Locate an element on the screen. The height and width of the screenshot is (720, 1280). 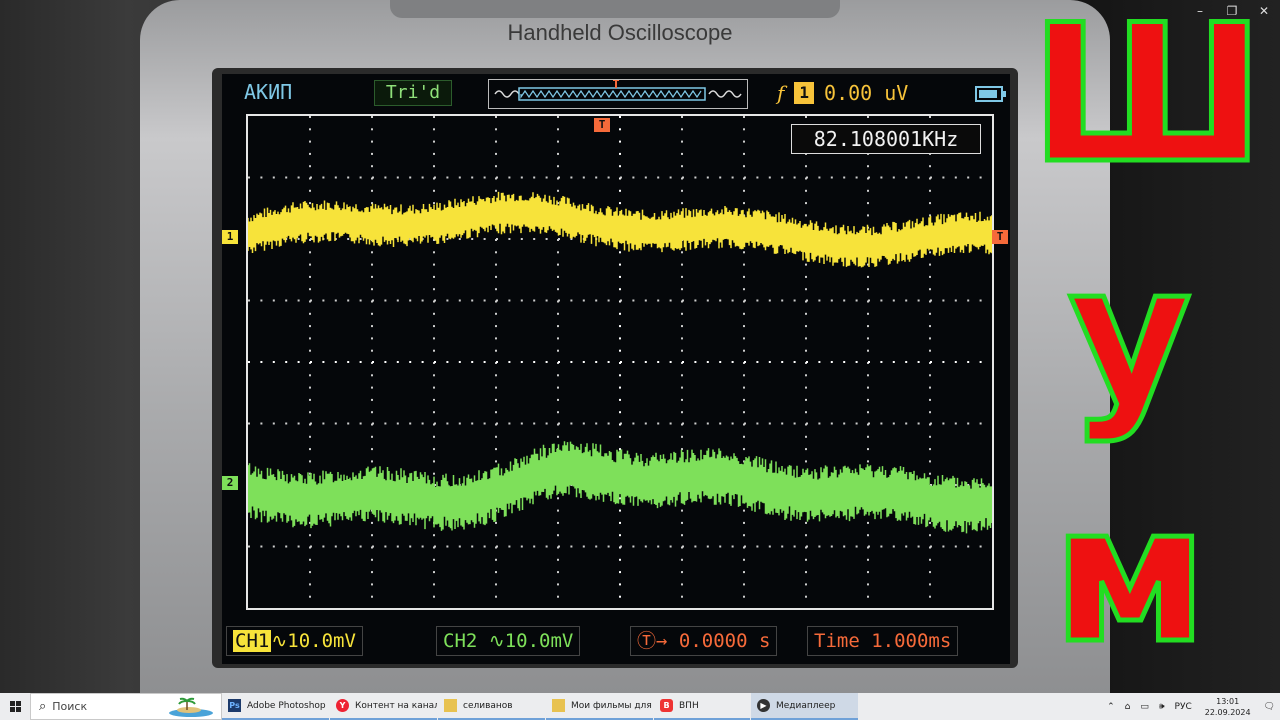
ch1-scale: CH1 ∿10.0mV is located at coordinates (294, 641).